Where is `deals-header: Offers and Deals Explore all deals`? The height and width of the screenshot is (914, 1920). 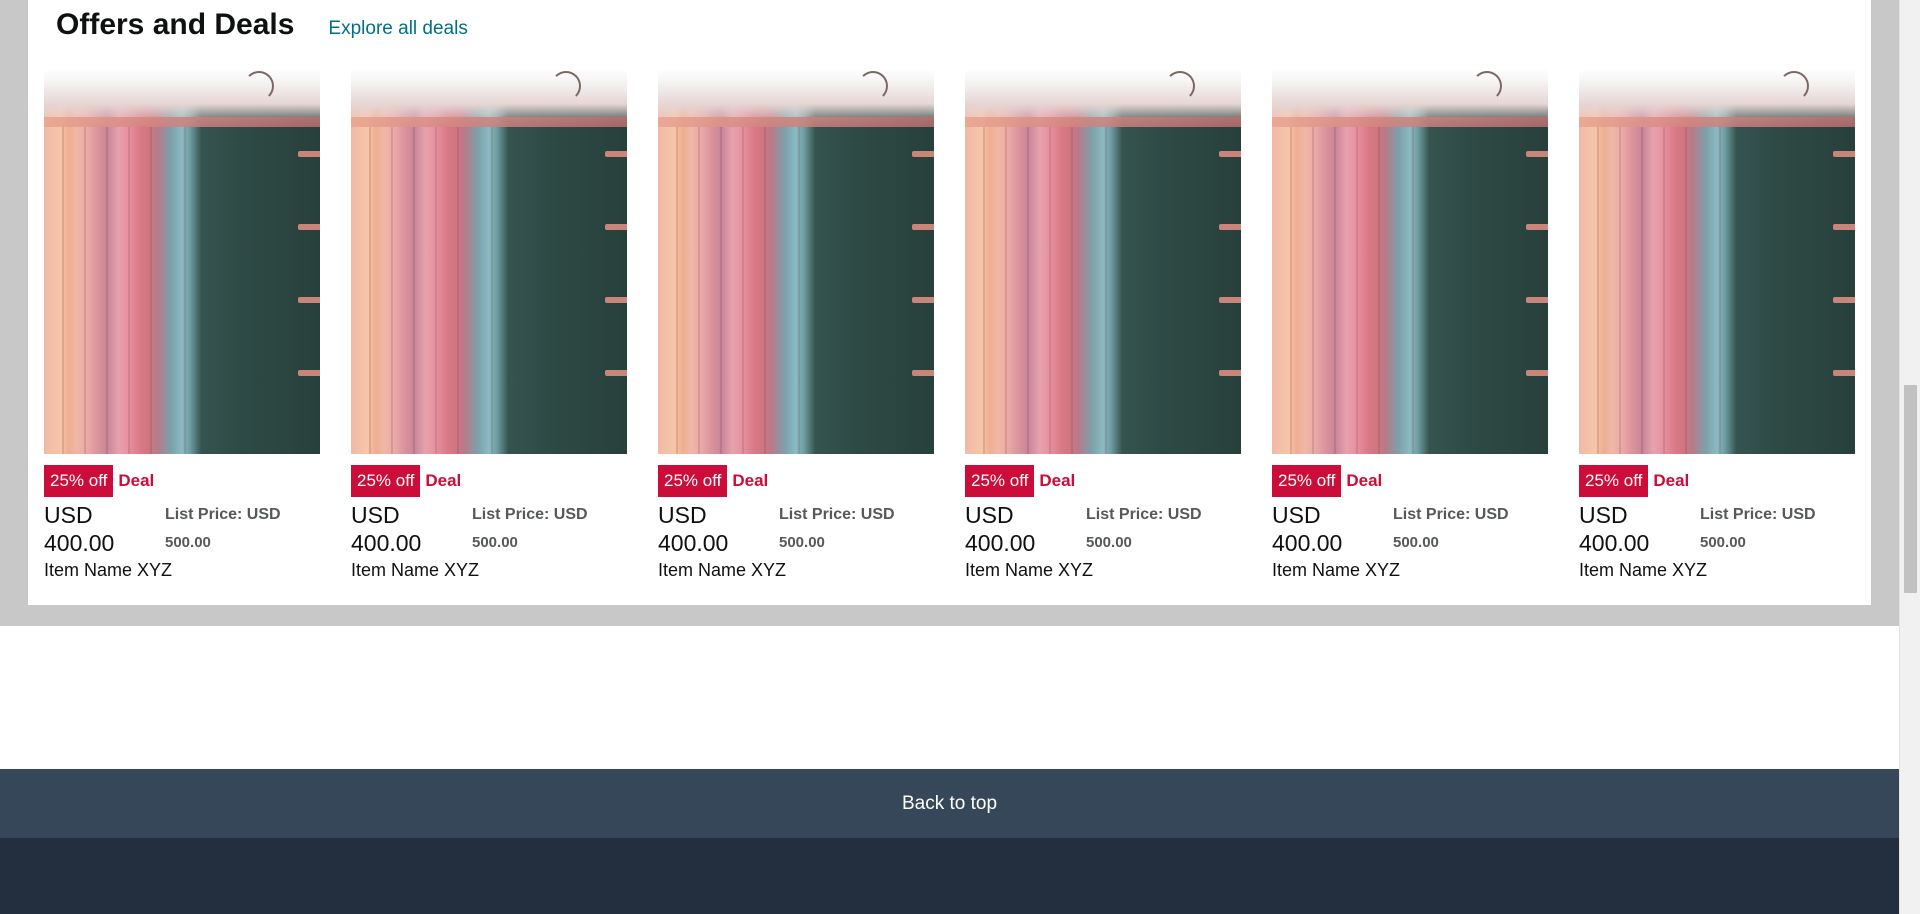
deals-header: Offers and Deals Explore all deals is located at coordinates (262, 25).